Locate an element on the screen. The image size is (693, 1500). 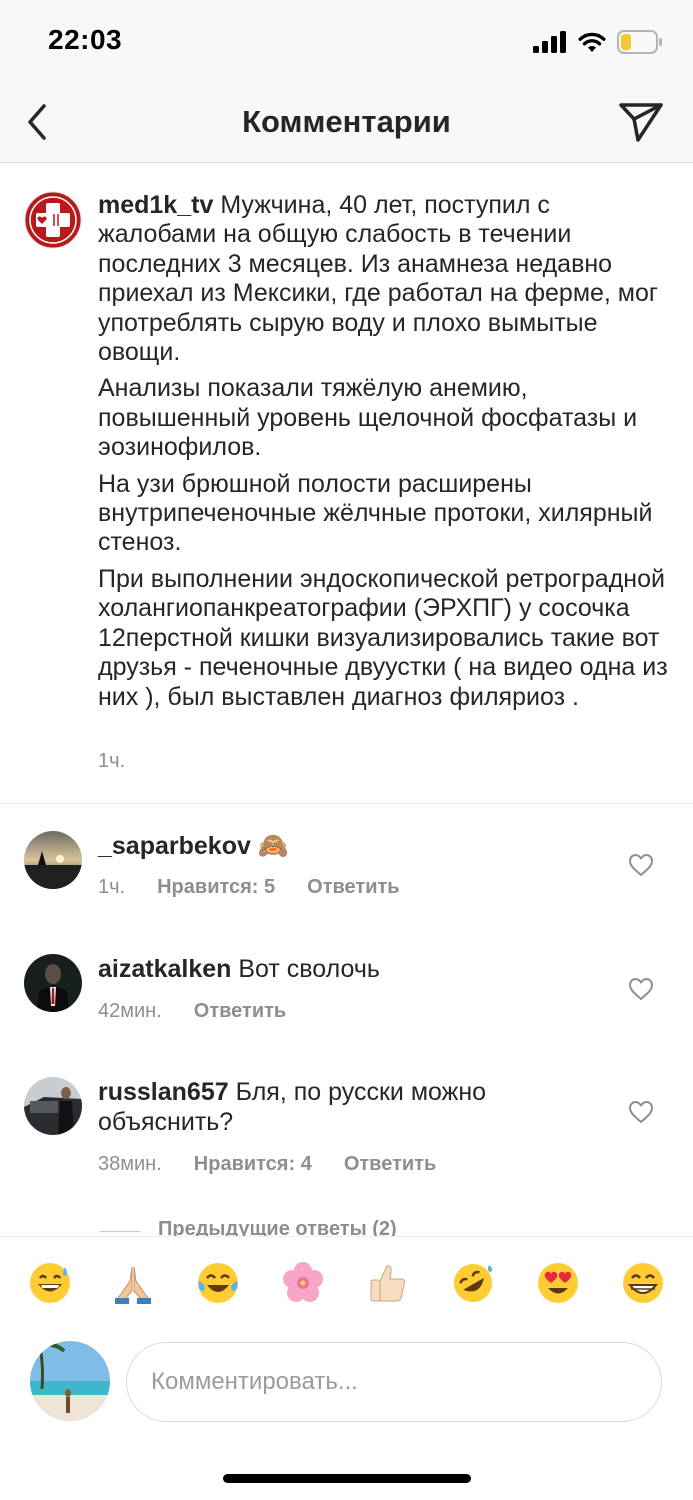
direct-send-icon is located at coordinates (641, 122).